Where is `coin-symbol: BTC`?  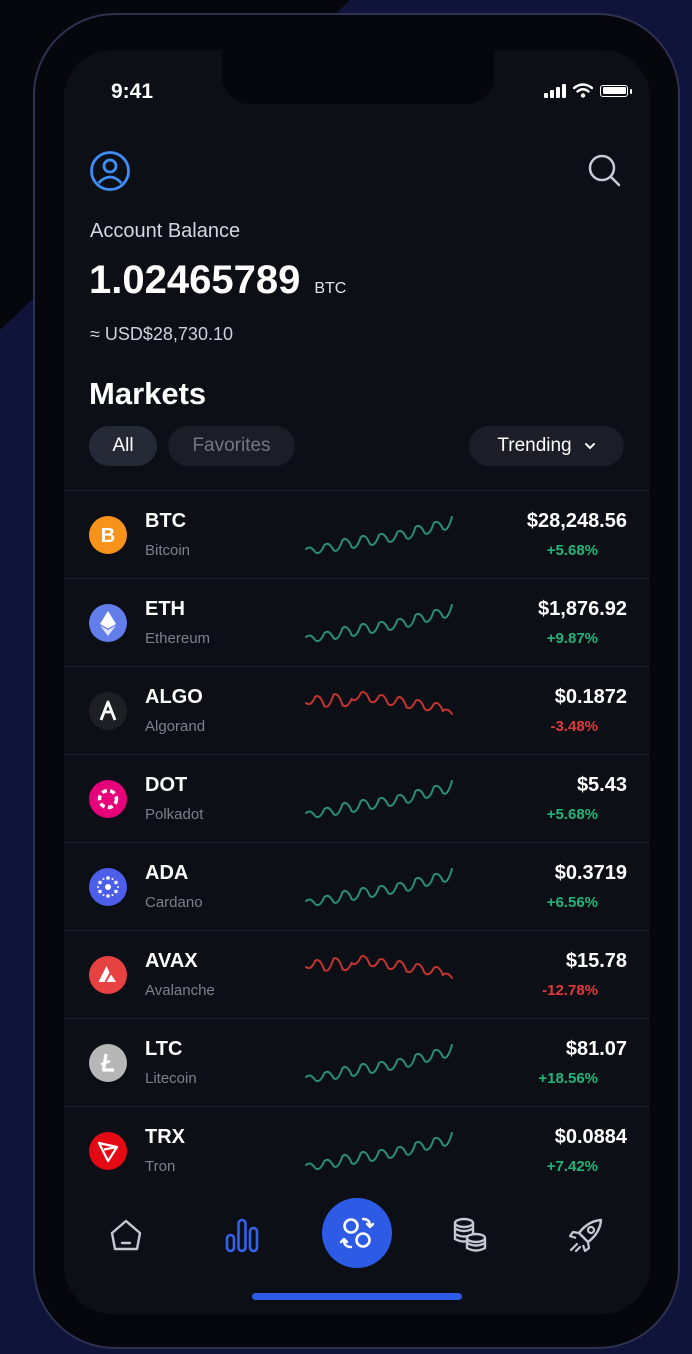 coin-symbol: BTC is located at coordinates (166, 521).